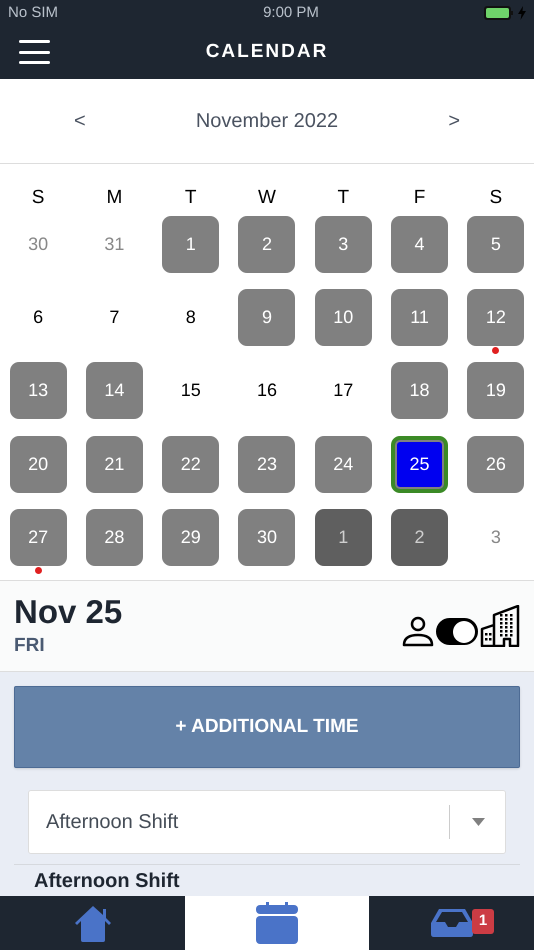 The image size is (534, 950). What do you see at coordinates (343, 317) in the screenshot?
I see `day-cell: 10` at bounding box center [343, 317].